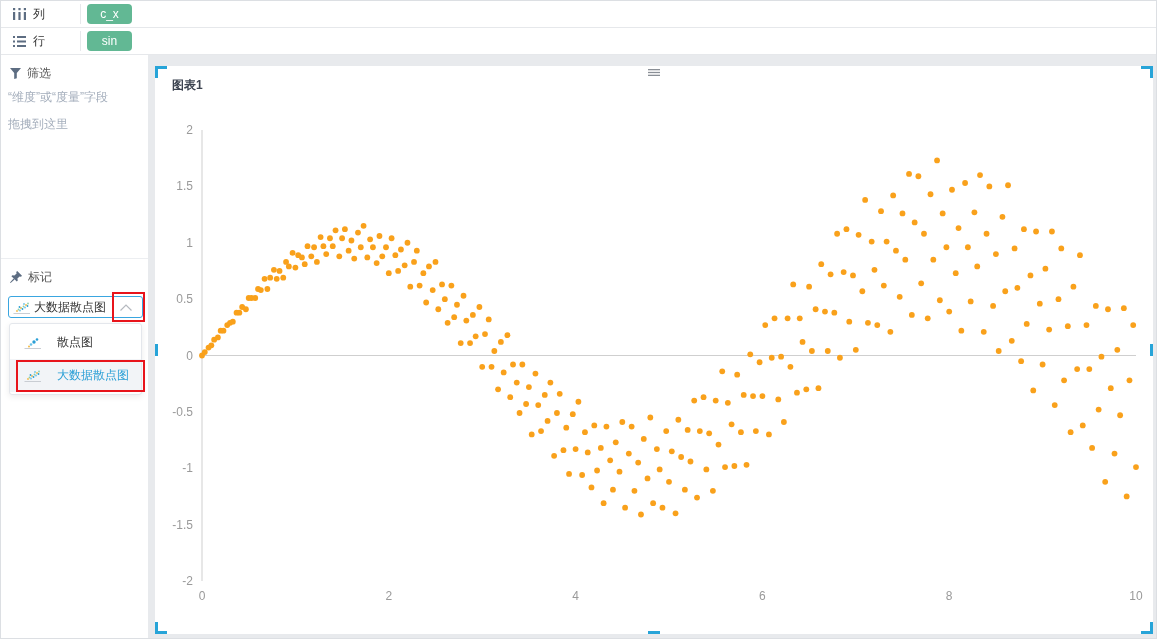 The image size is (1157, 639). I want to click on y-tick-label: 0.5, so click(184, 299).